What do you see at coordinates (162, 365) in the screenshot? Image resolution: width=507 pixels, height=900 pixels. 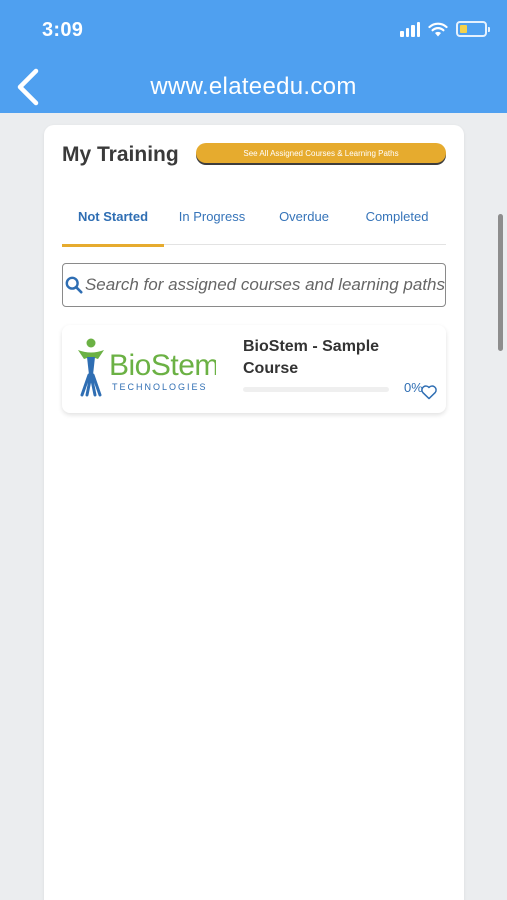 I see `logo-text: BioStem` at bounding box center [162, 365].